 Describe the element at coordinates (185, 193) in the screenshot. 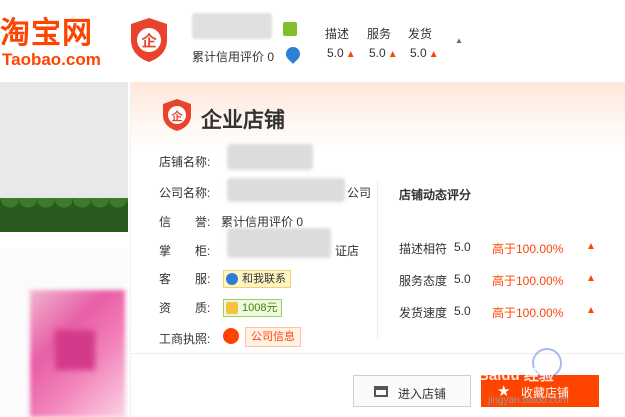

I see `company-name-label: 公司名称:` at that location.